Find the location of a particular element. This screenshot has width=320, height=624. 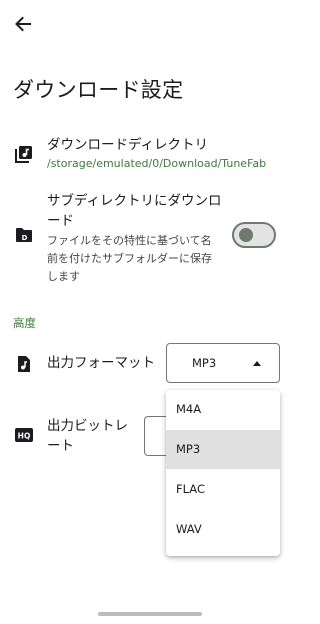

toggle-knob is located at coordinates (246, 235).